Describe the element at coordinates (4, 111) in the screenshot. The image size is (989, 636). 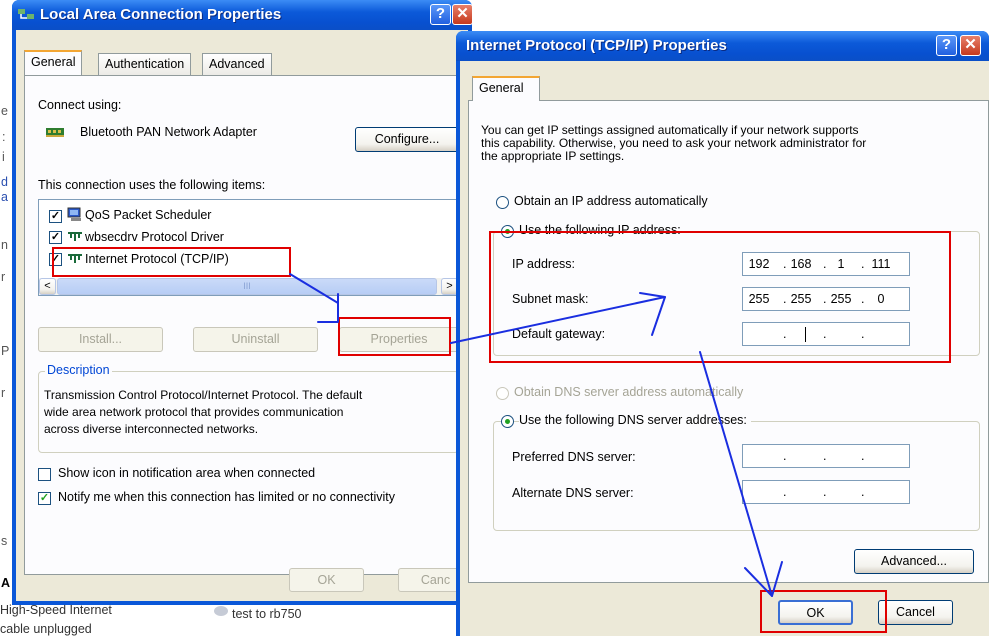
I see `bg-fragment: e` at that location.